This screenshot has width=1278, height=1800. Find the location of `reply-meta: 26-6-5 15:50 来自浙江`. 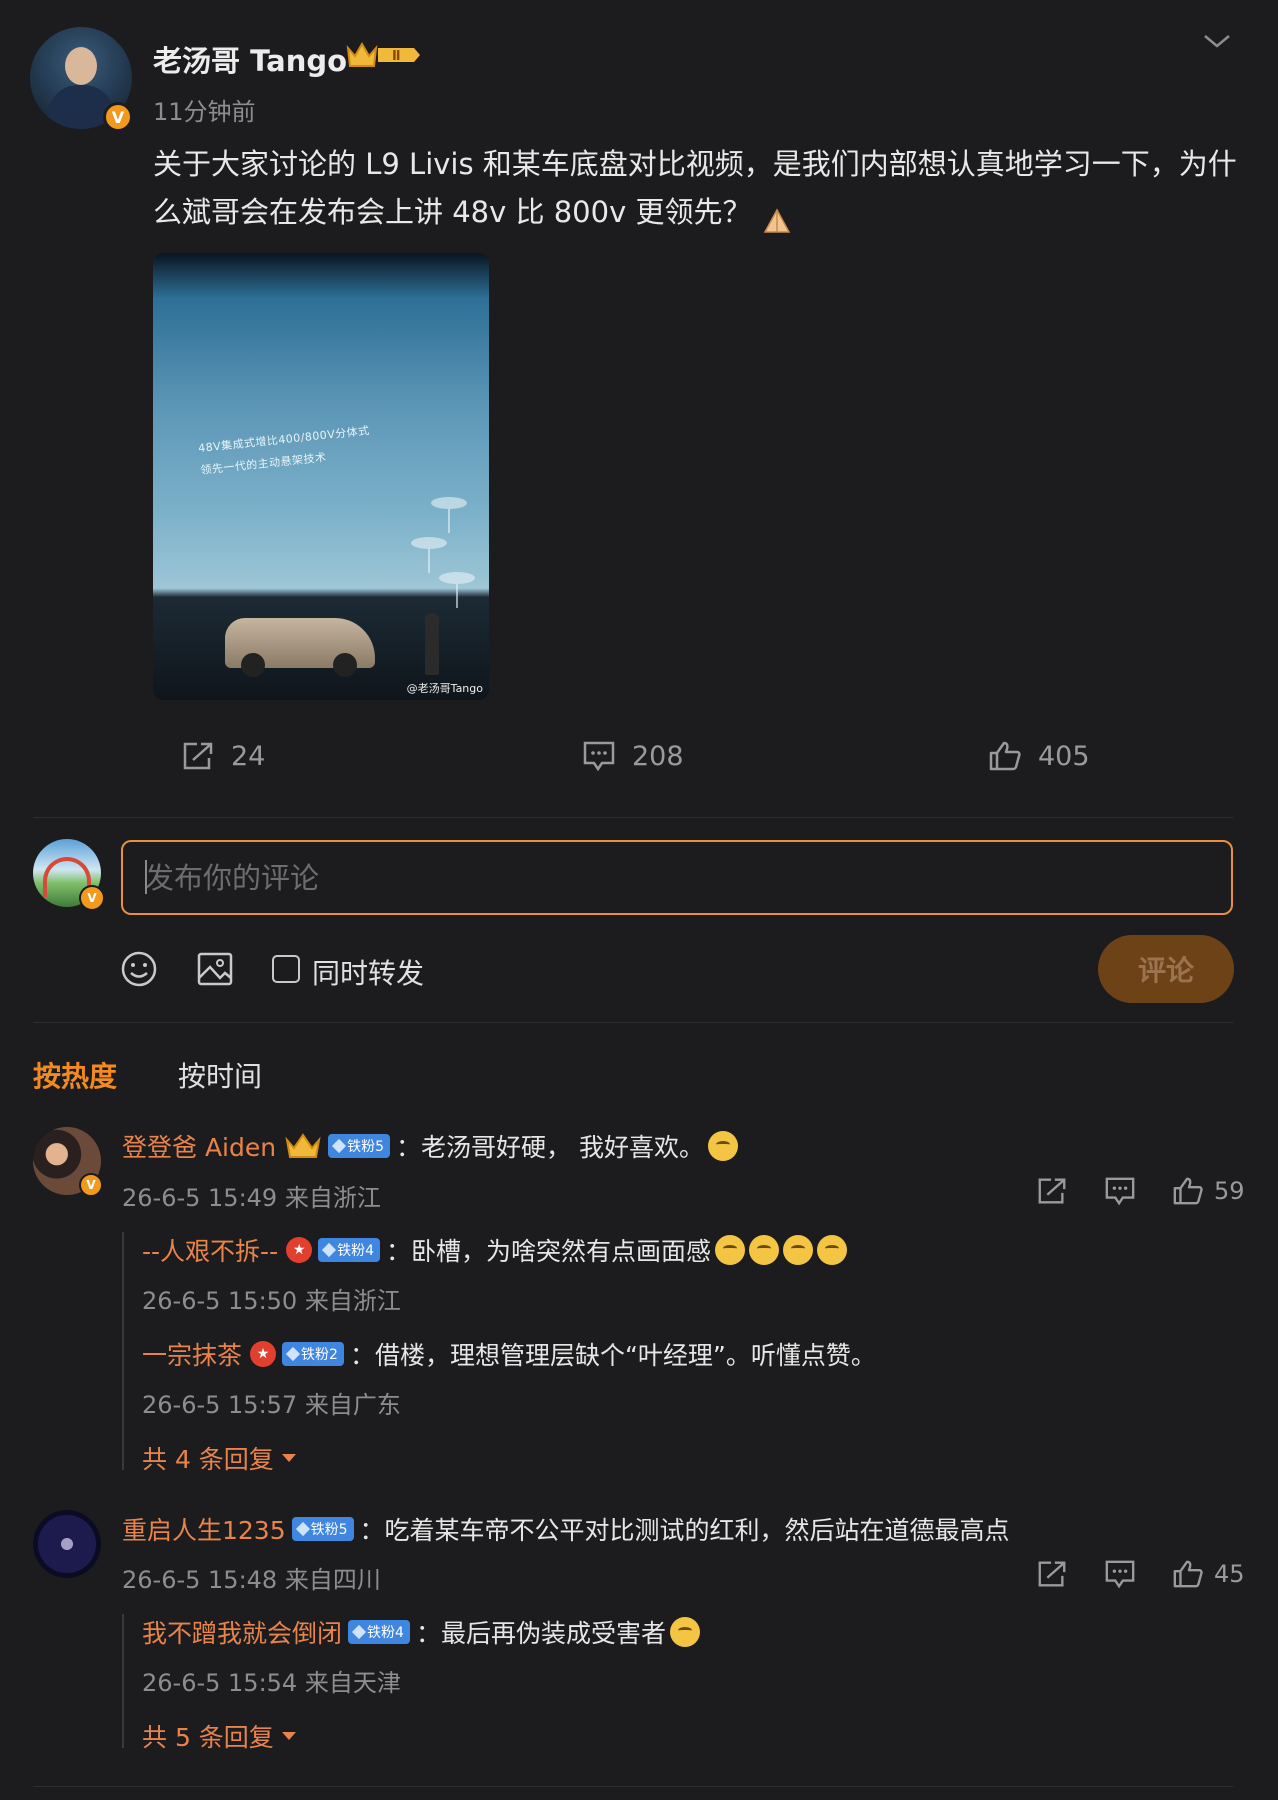

reply-meta: 26-6-5 15:50 来自浙江 is located at coordinates (271, 1301).